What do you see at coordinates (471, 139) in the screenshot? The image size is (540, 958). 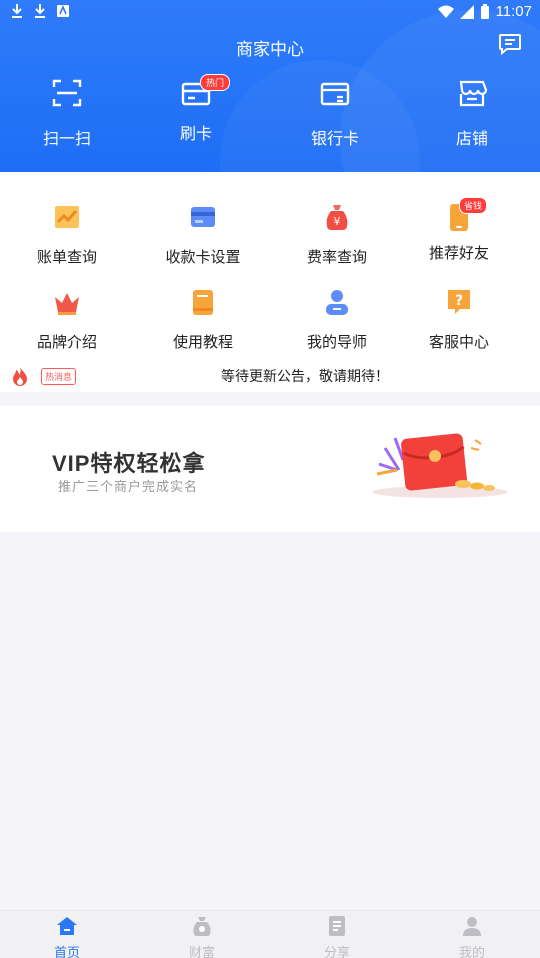 I see `store-label: 店铺` at bounding box center [471, 139].